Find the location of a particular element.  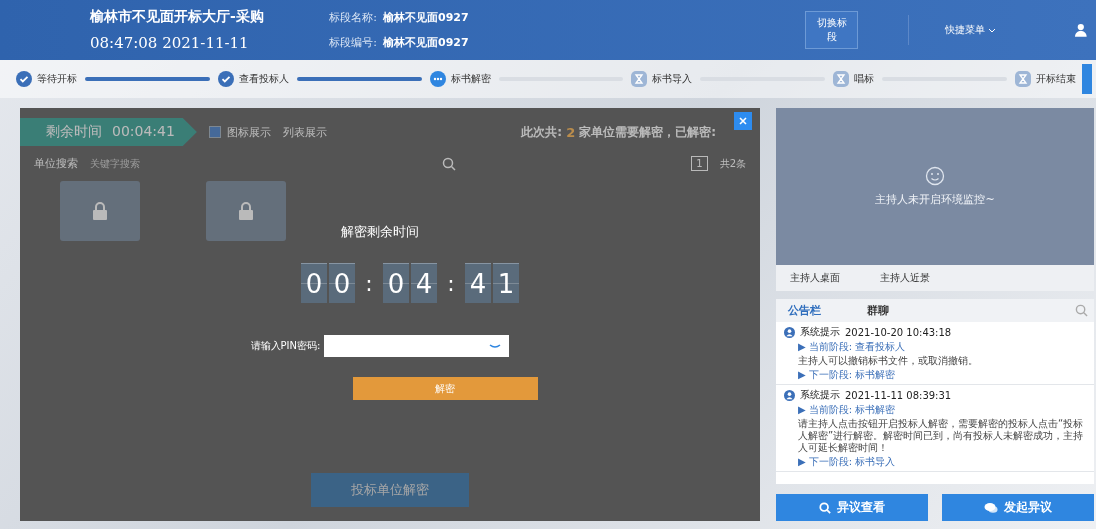

dialog-title: 解密剩余时间 is located at coordinates (380, 232).